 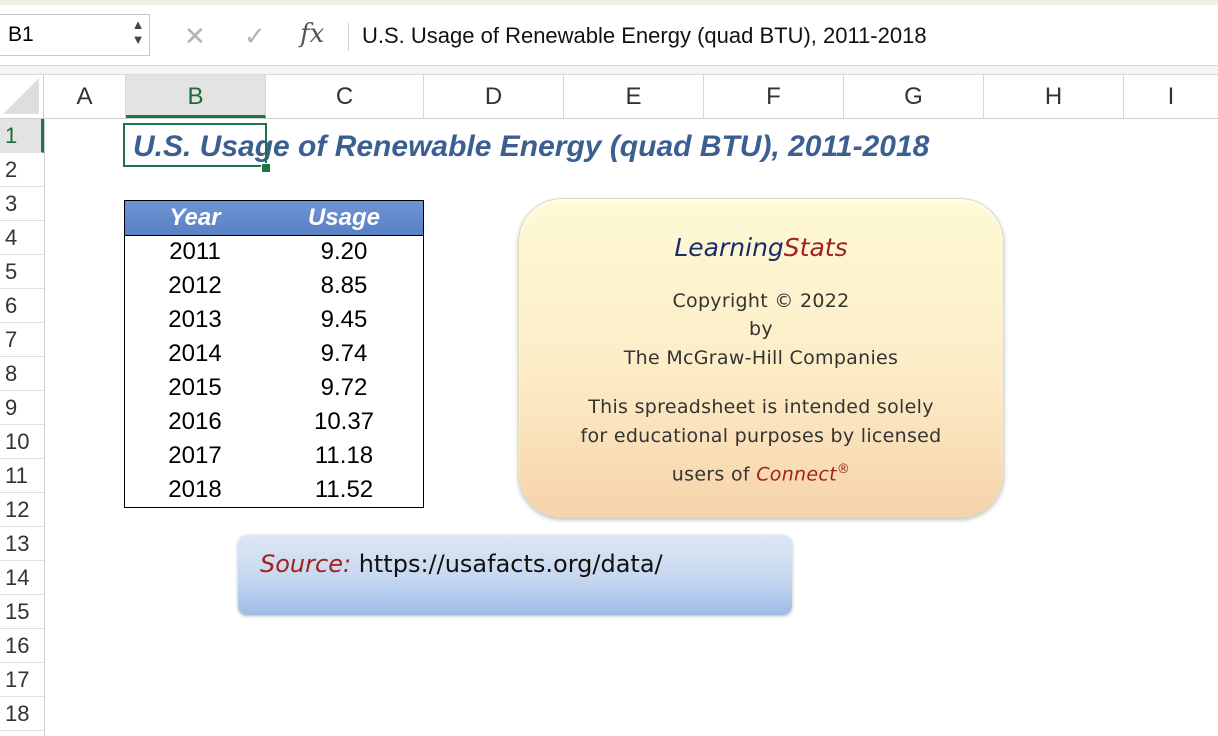 What do you see at coordinates (195, 252) in the screenshot?
I see `year-cell: 2011` at bounding box center [195, 252].